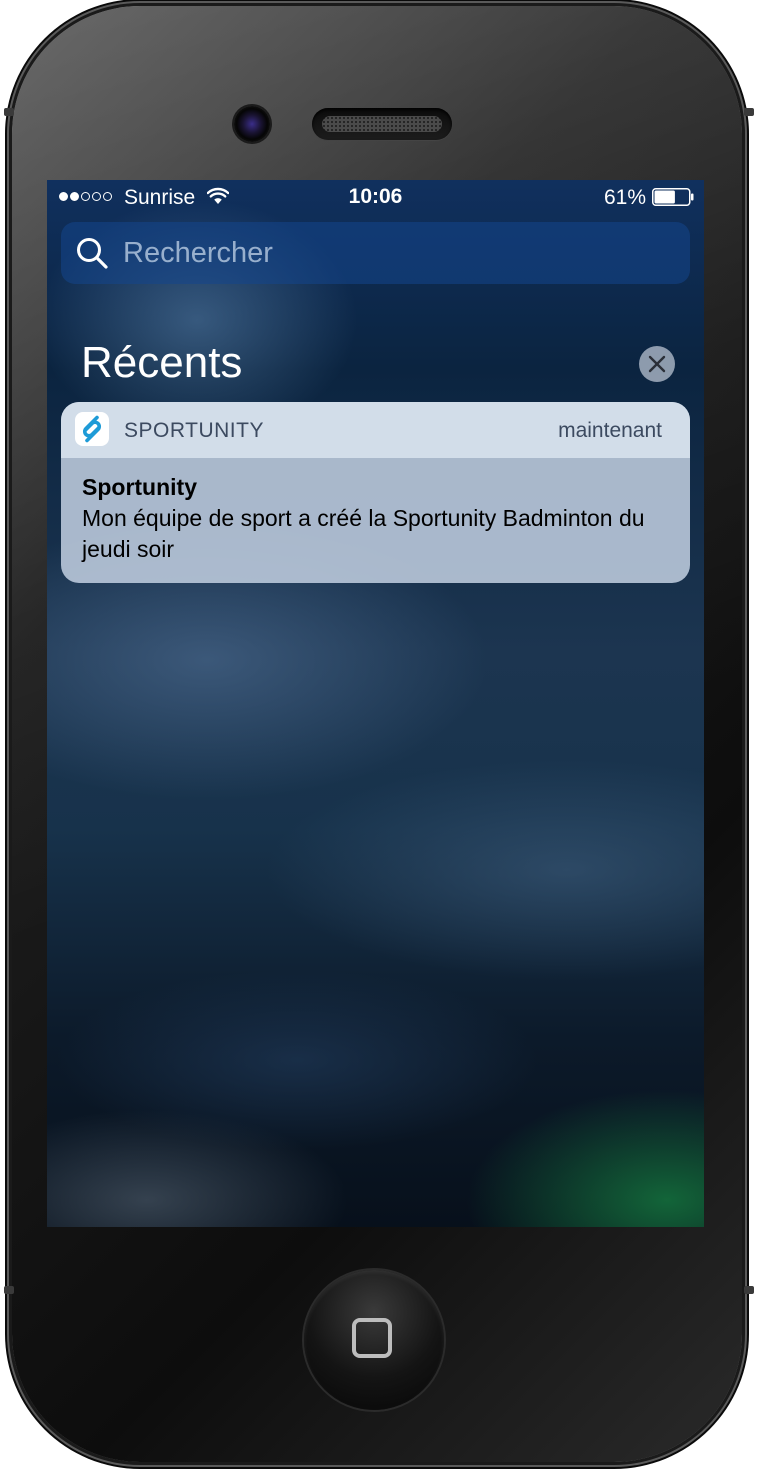  I want to click on close-icon, so click(657, 364).